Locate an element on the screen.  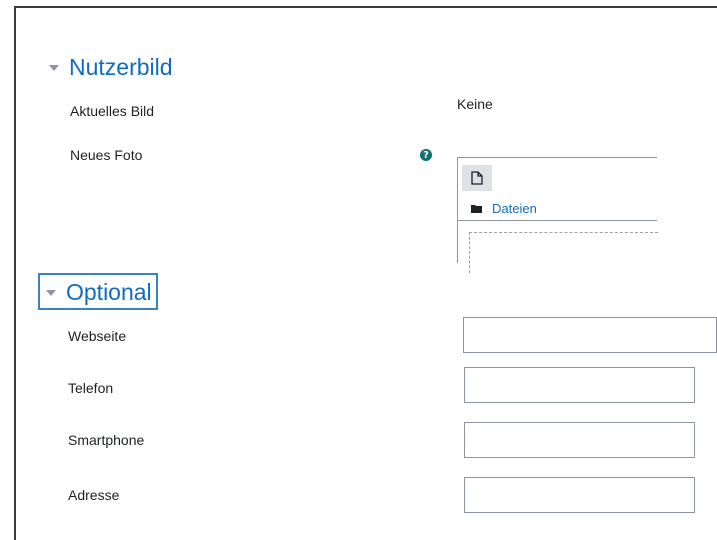
folder-row: Dateien is located at coordinates (504, 208).